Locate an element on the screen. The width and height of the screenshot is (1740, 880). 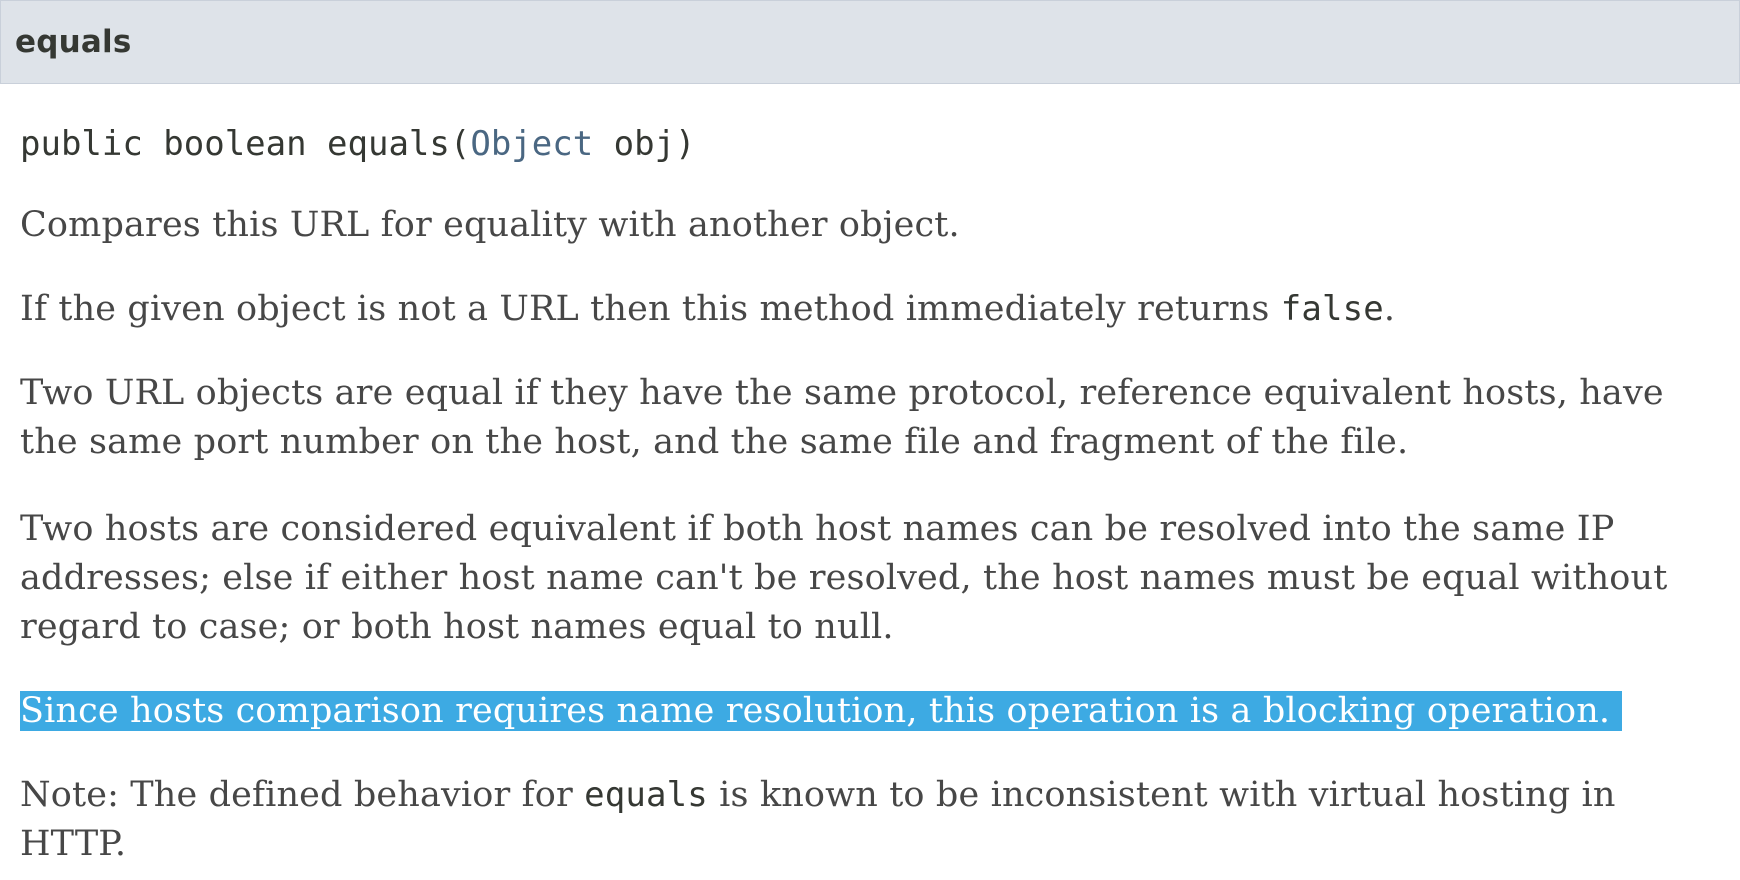
signature-prefix: public boolean equals( is located at coordinates (245, 144).